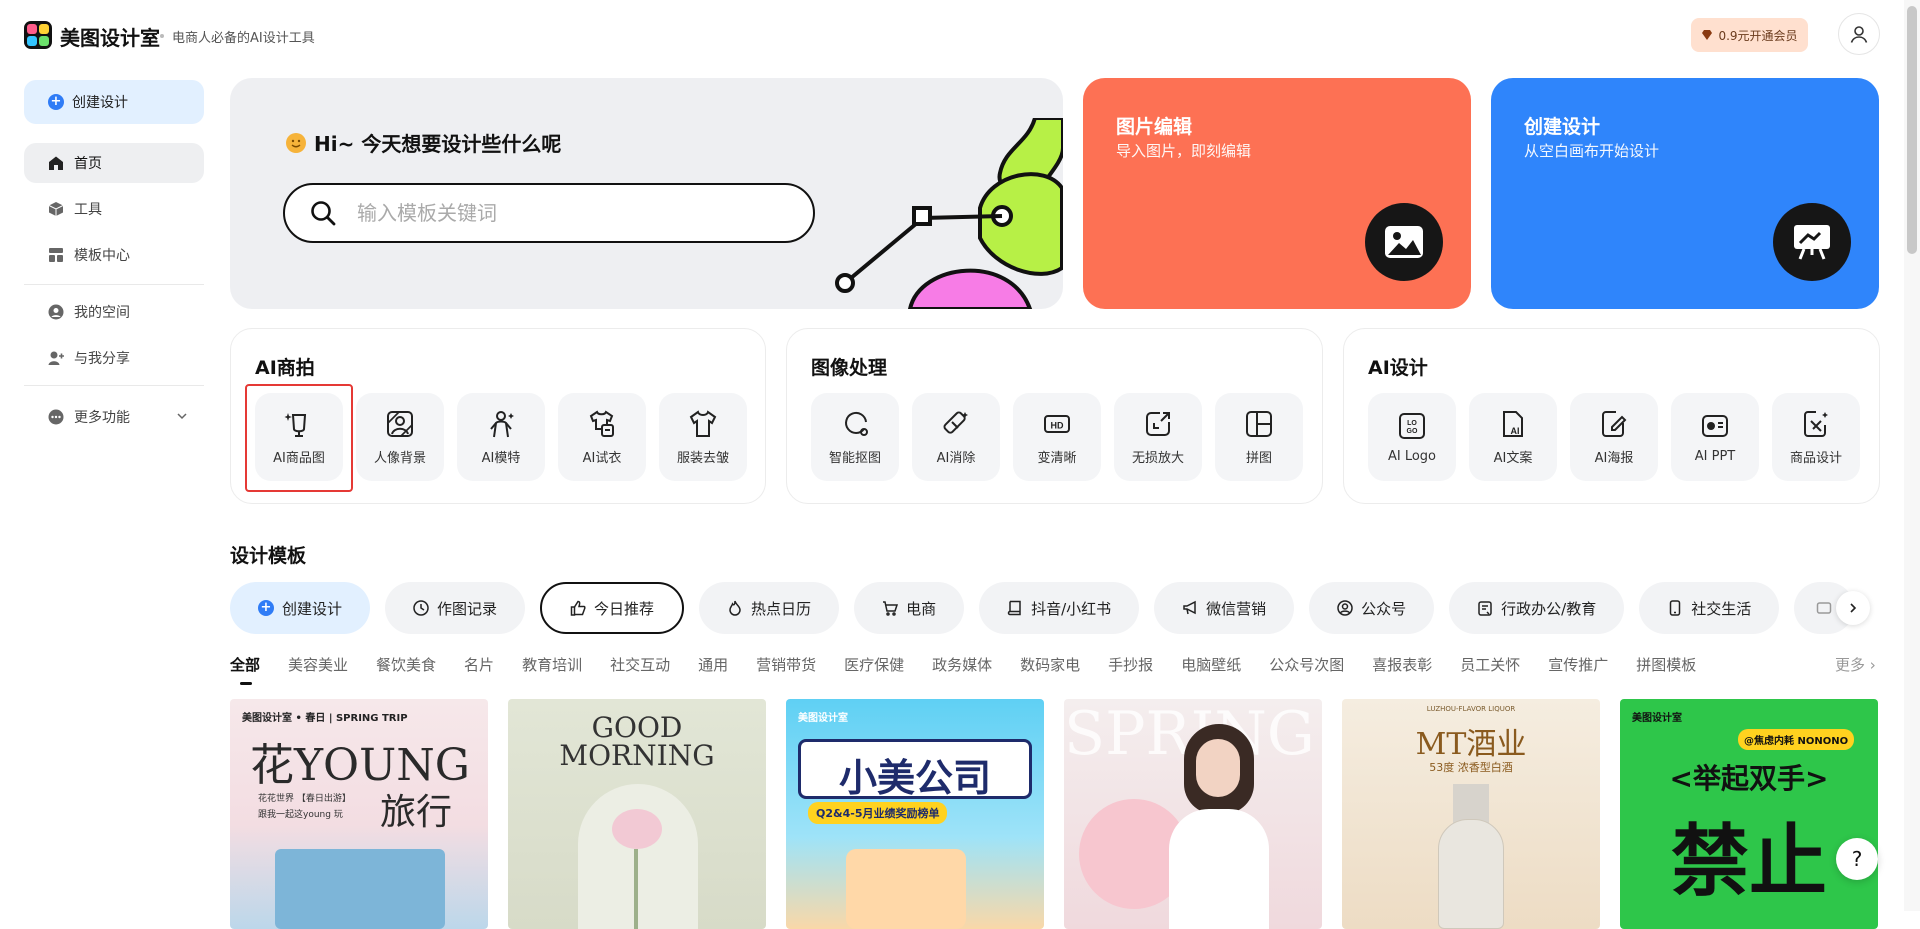  I want to click on group-ai-shoot: AI商拍 AI商品图 人像背景 AI模特 AI试衣 服装去皱, so click(498, 416).